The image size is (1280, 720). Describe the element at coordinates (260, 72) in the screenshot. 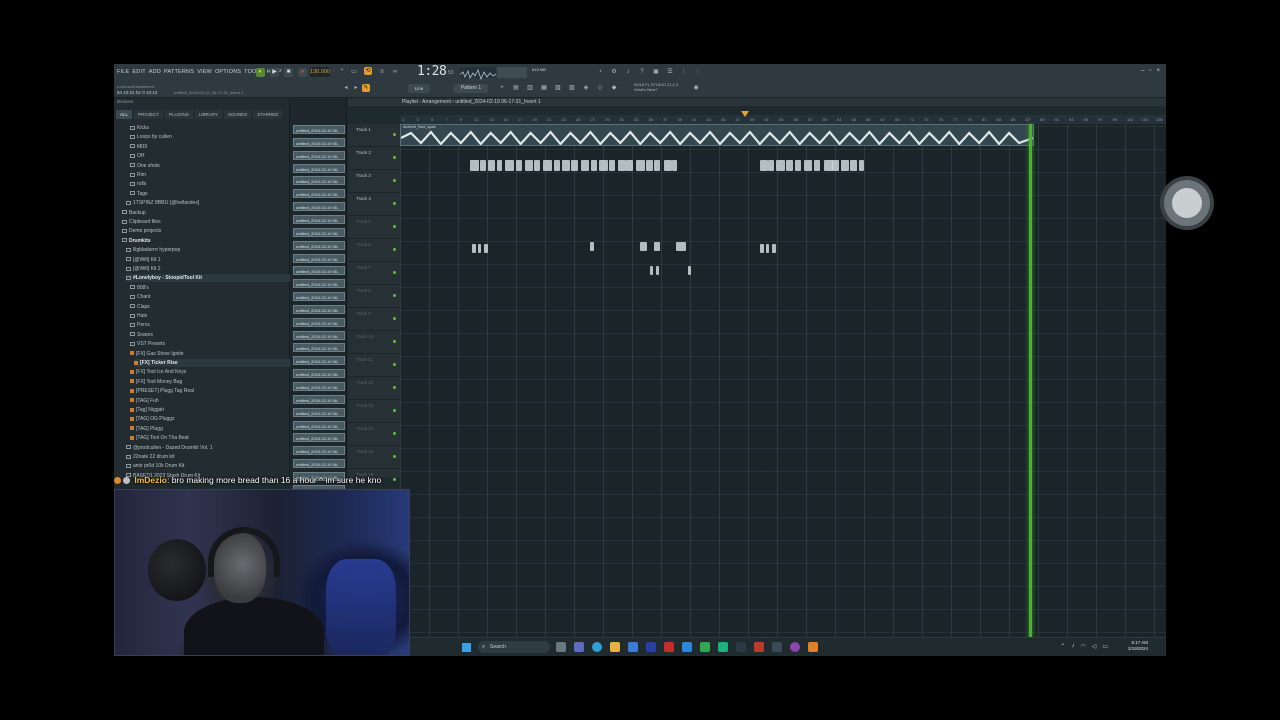

I see `pattern-song-toggle: ◐` at that location.